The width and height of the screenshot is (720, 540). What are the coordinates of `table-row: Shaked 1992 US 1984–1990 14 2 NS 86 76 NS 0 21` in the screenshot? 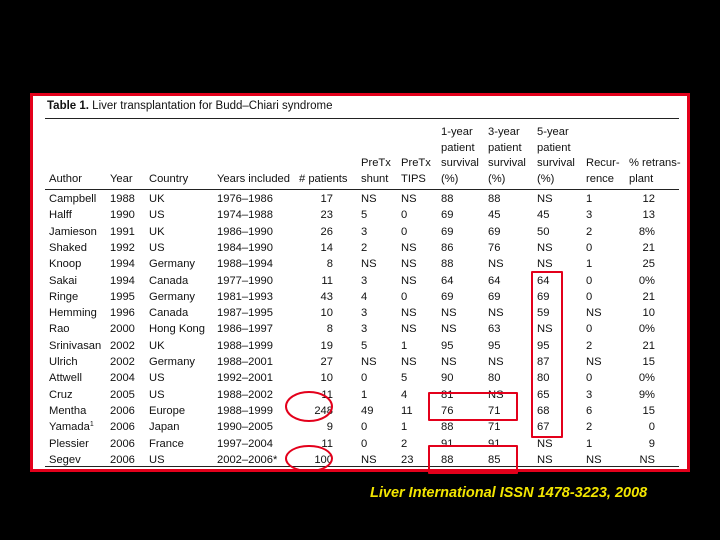 It's located at (362, 249).